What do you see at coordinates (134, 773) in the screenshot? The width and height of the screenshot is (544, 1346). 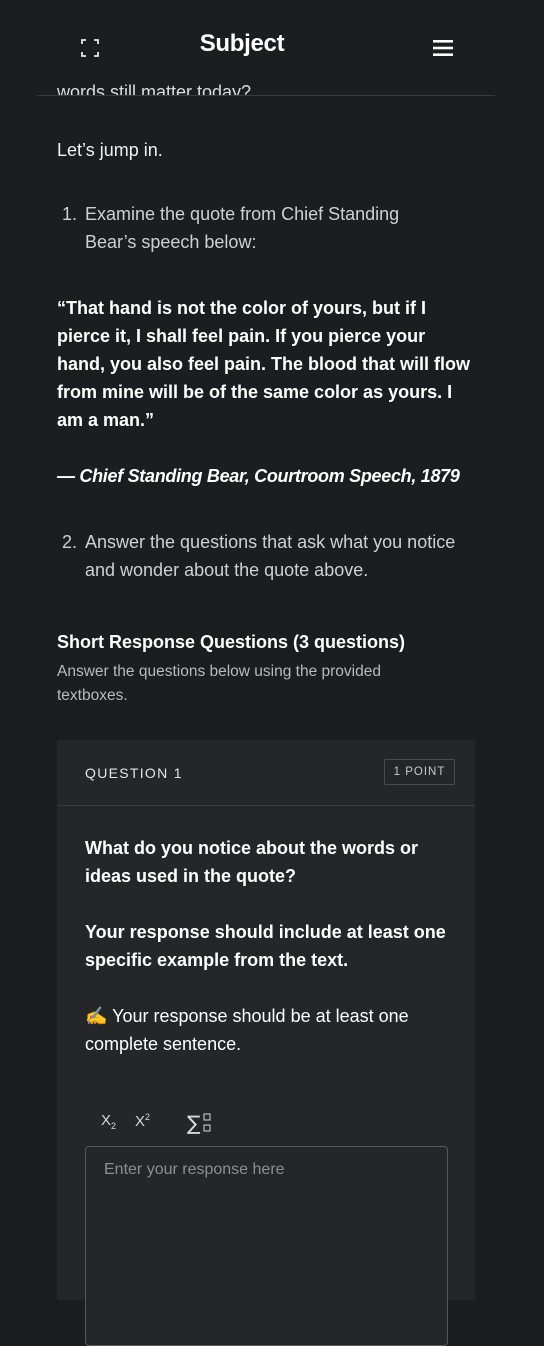 I see `question-label: QUESTION 1` at bounding box center [134, 773].